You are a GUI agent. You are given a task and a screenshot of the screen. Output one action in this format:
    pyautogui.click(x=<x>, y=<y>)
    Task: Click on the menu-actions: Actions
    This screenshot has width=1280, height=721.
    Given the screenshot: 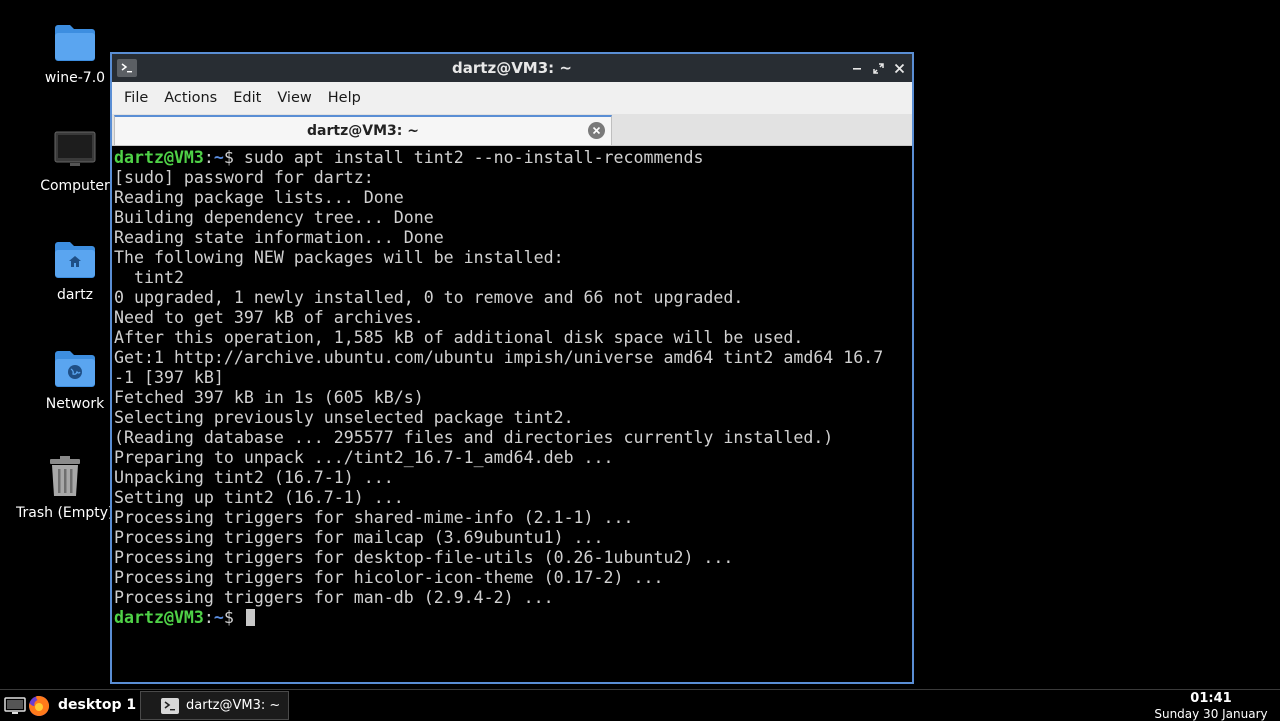 What is the action you would take?
    pyautogui.click(x=190, y=98)
    